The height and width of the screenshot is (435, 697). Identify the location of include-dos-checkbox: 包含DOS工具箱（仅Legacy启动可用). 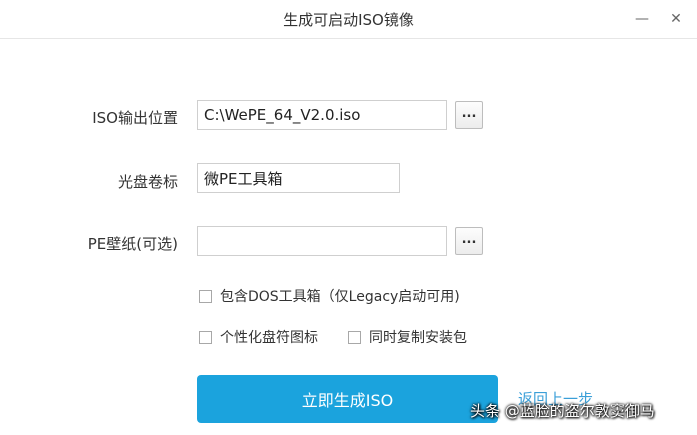
(329, 296).